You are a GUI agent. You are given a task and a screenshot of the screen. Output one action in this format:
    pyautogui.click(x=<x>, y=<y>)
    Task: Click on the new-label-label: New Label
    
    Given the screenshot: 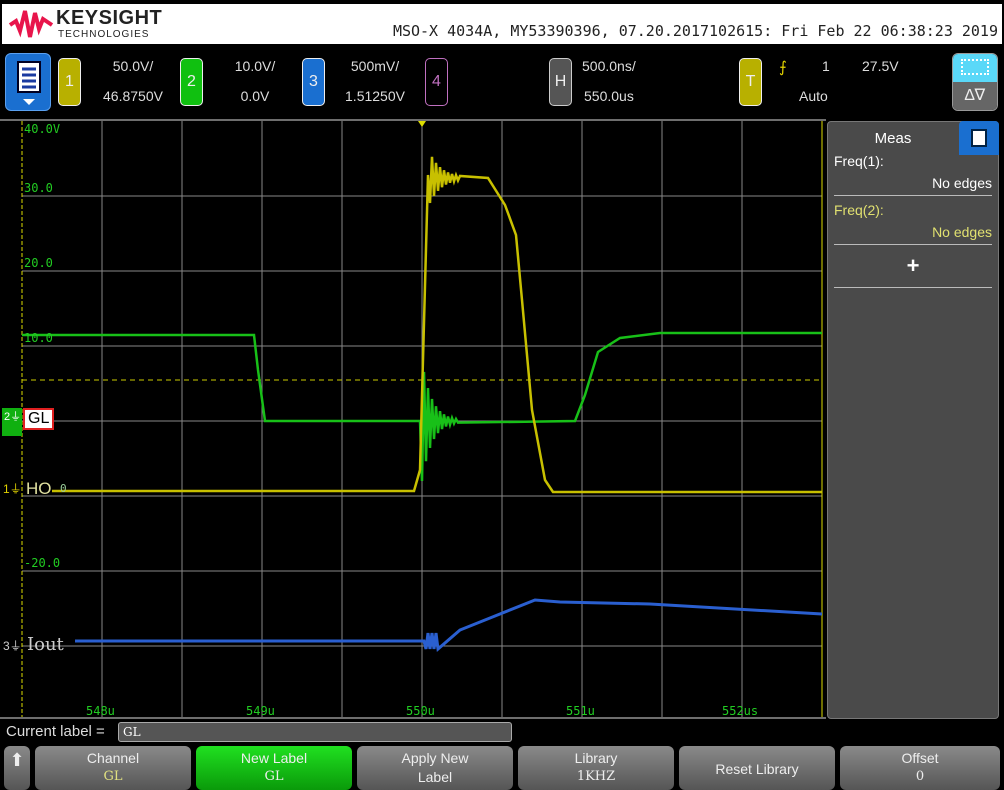 What is the action you would take?
    pyautogui.click(x=274, y=758)
    